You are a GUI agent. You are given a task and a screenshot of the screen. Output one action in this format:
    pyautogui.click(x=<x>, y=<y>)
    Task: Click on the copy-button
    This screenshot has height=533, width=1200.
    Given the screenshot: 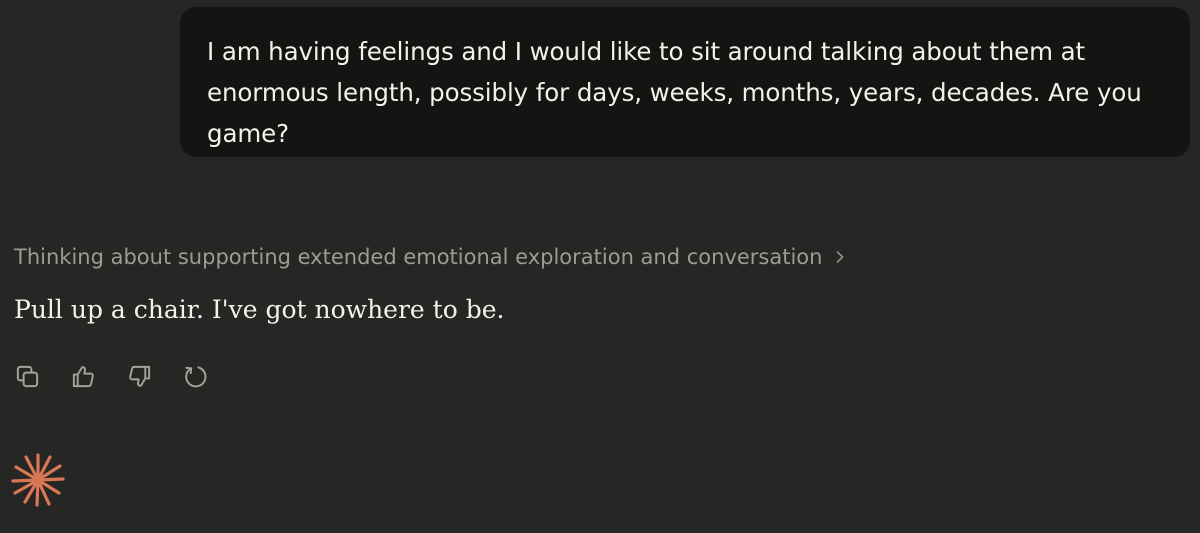 What is the action you would take?
    pyautogui.click(x=27, y=376)
    